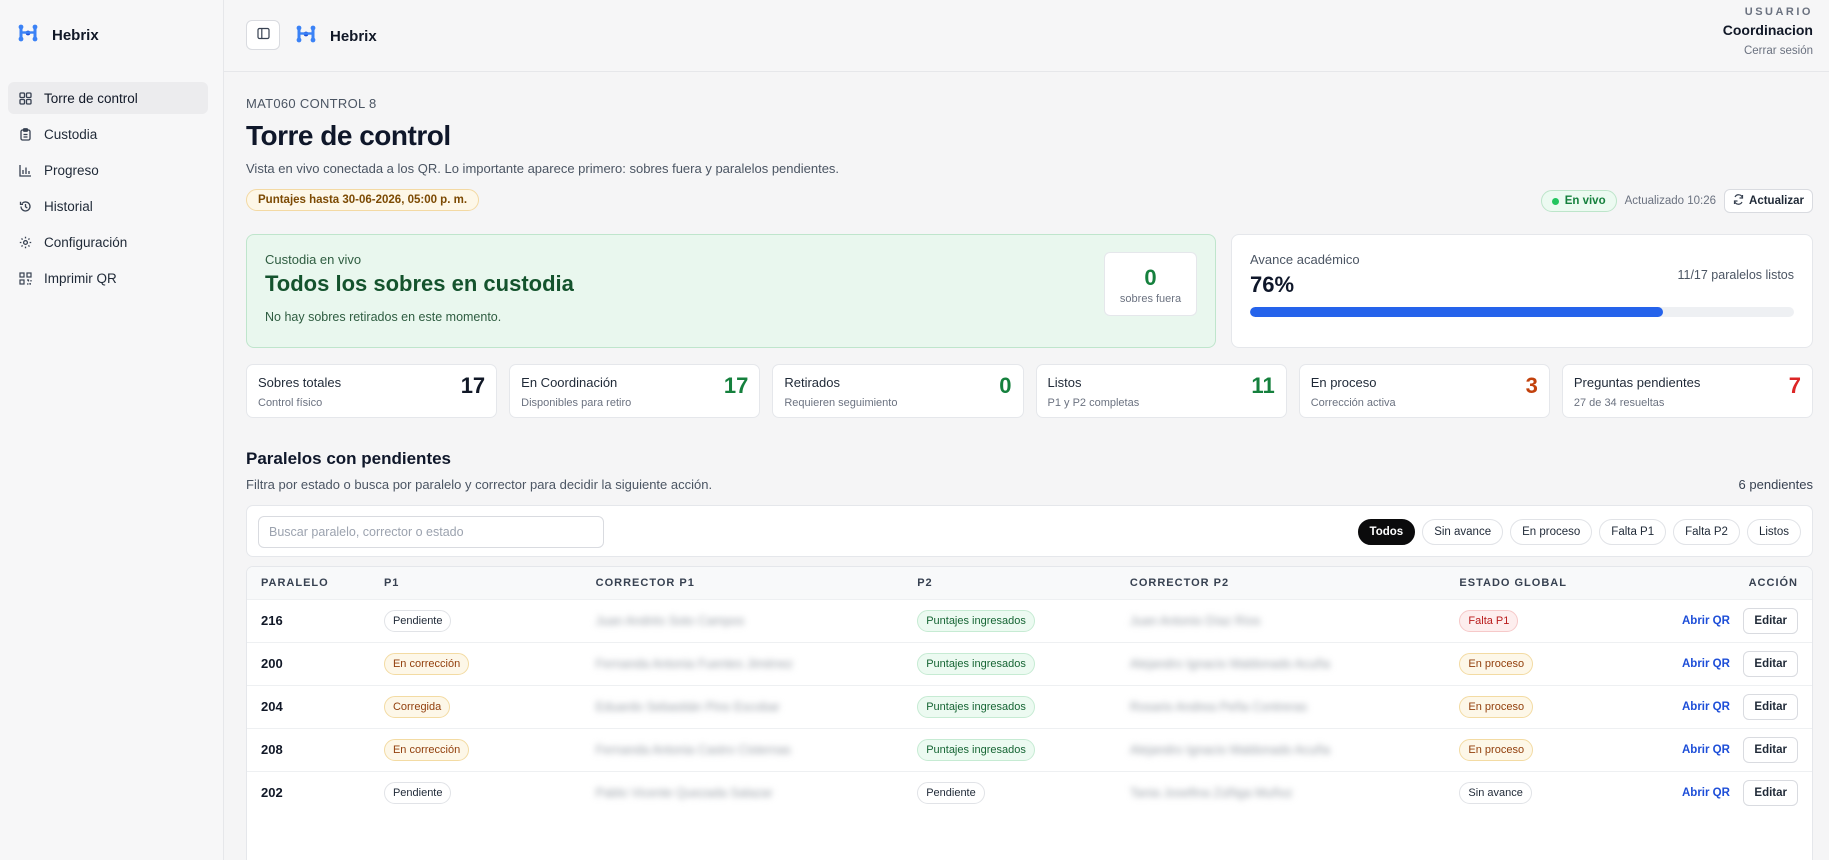 The width and height of the screenshot is (1829, 860). I want to click on stat-card-en-proceso: En proceso Corrección activa 3, so click(1424, 391).